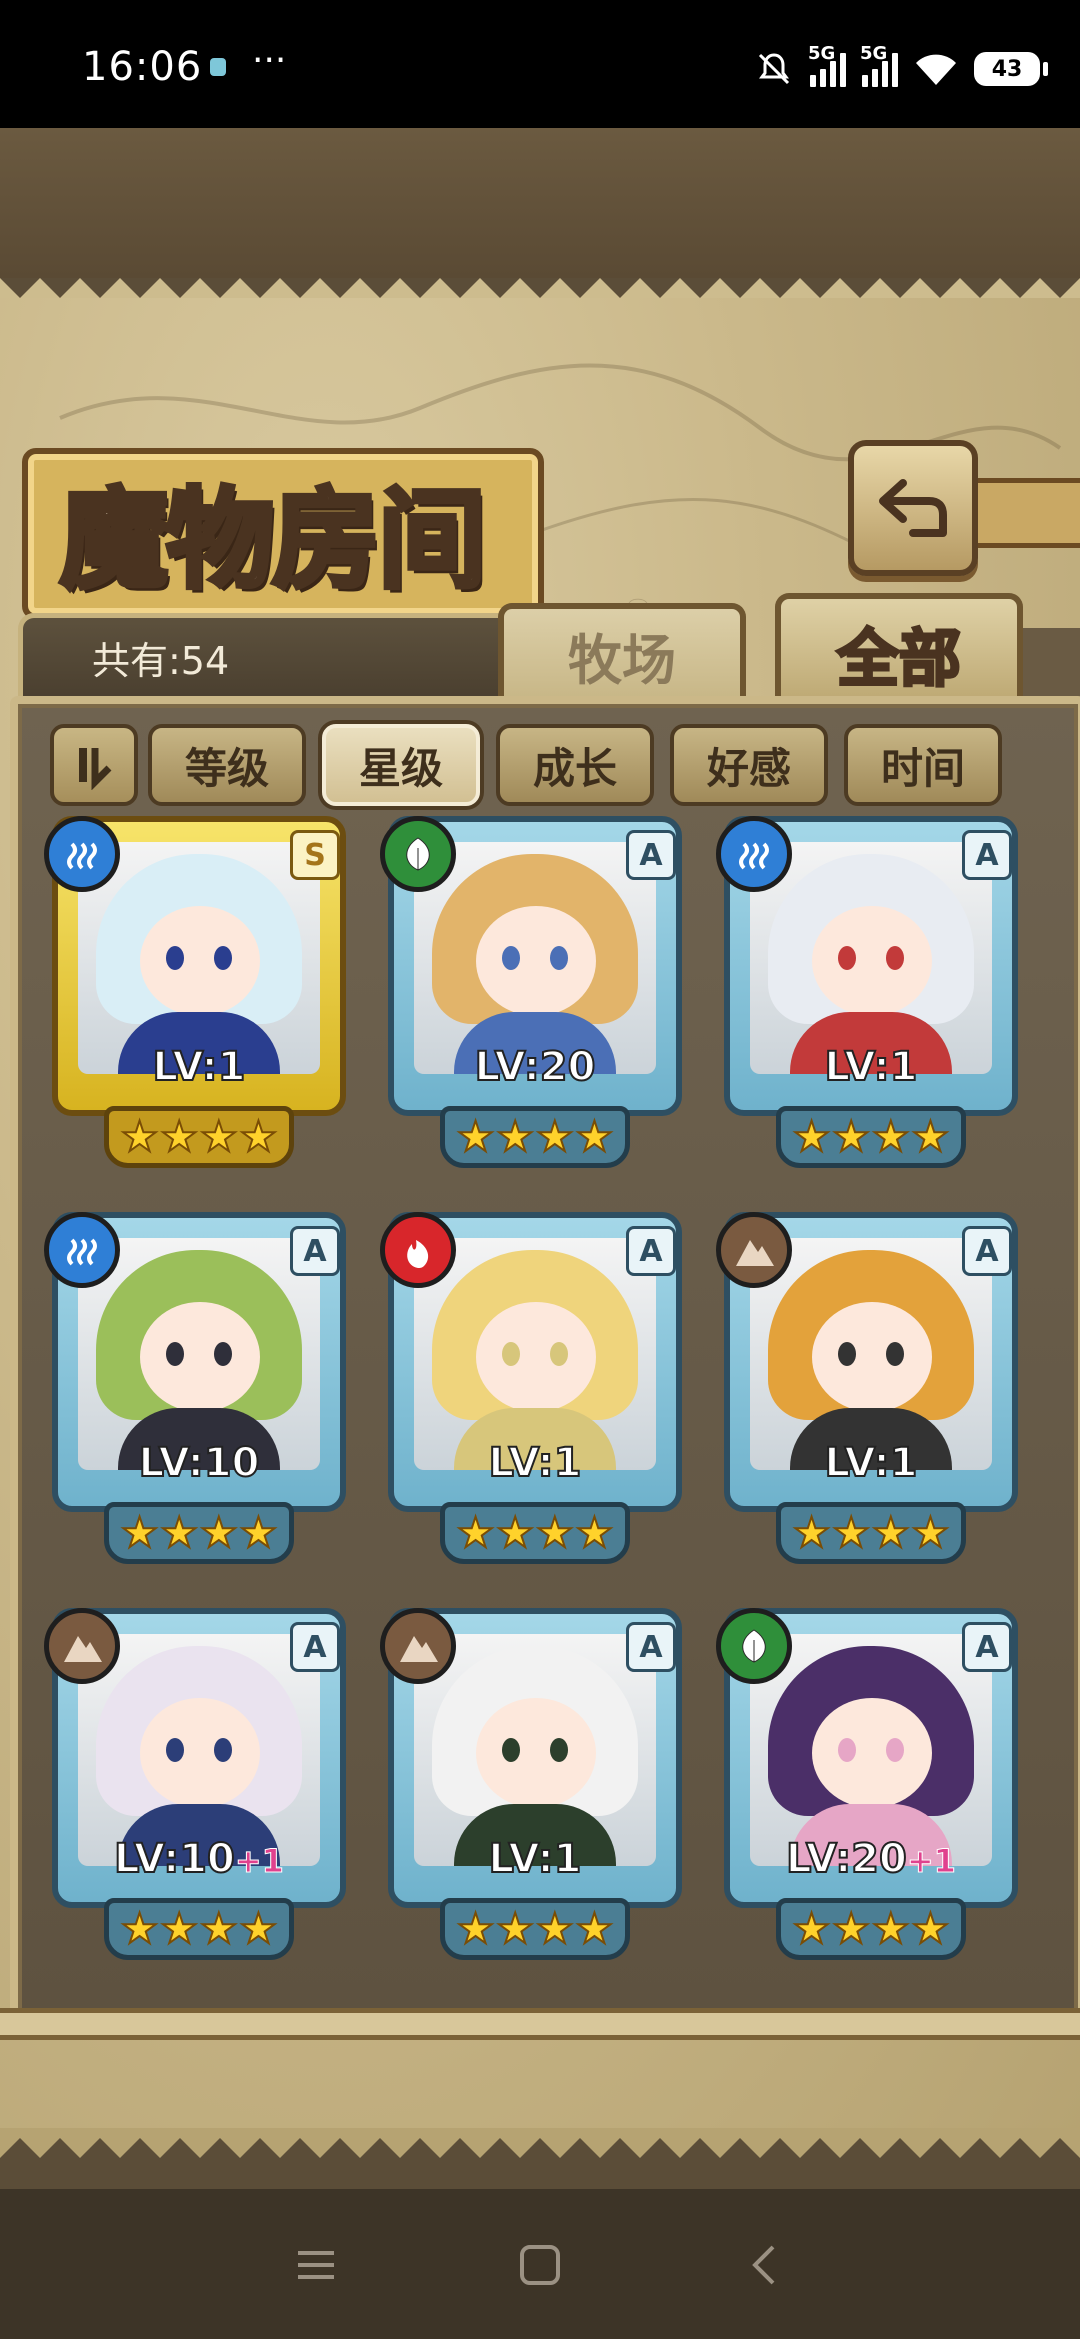 The width and height of the screenshot is (1080, 2339). Describe the element at coordinates (874, 53) in the screenshot. I see `network-type-2: 5G` at that location.